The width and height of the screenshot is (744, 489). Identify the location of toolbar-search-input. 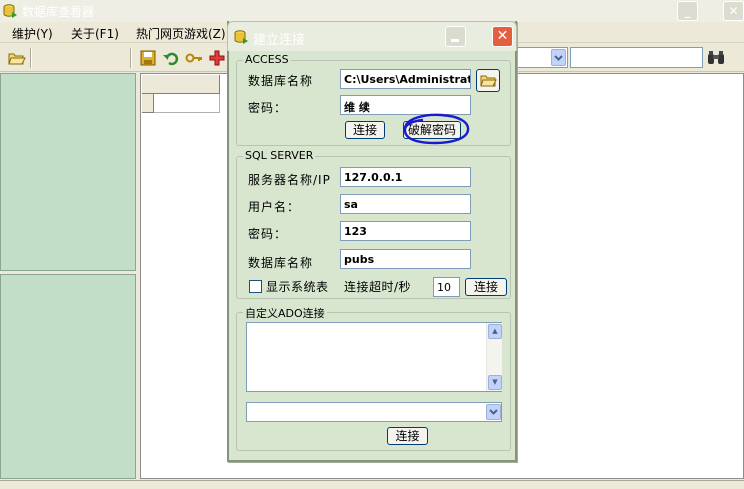
(636, 57).